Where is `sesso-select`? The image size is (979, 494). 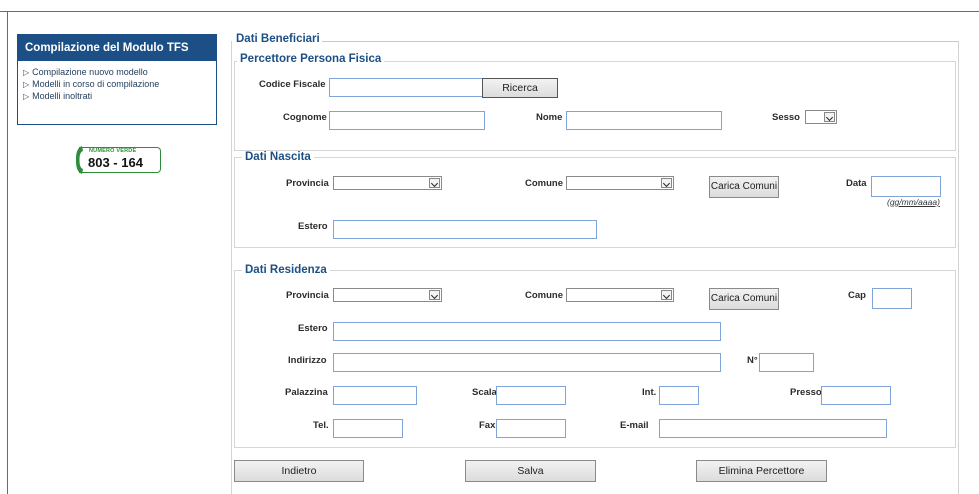
sesso-select is located at coordinates (821, 117).